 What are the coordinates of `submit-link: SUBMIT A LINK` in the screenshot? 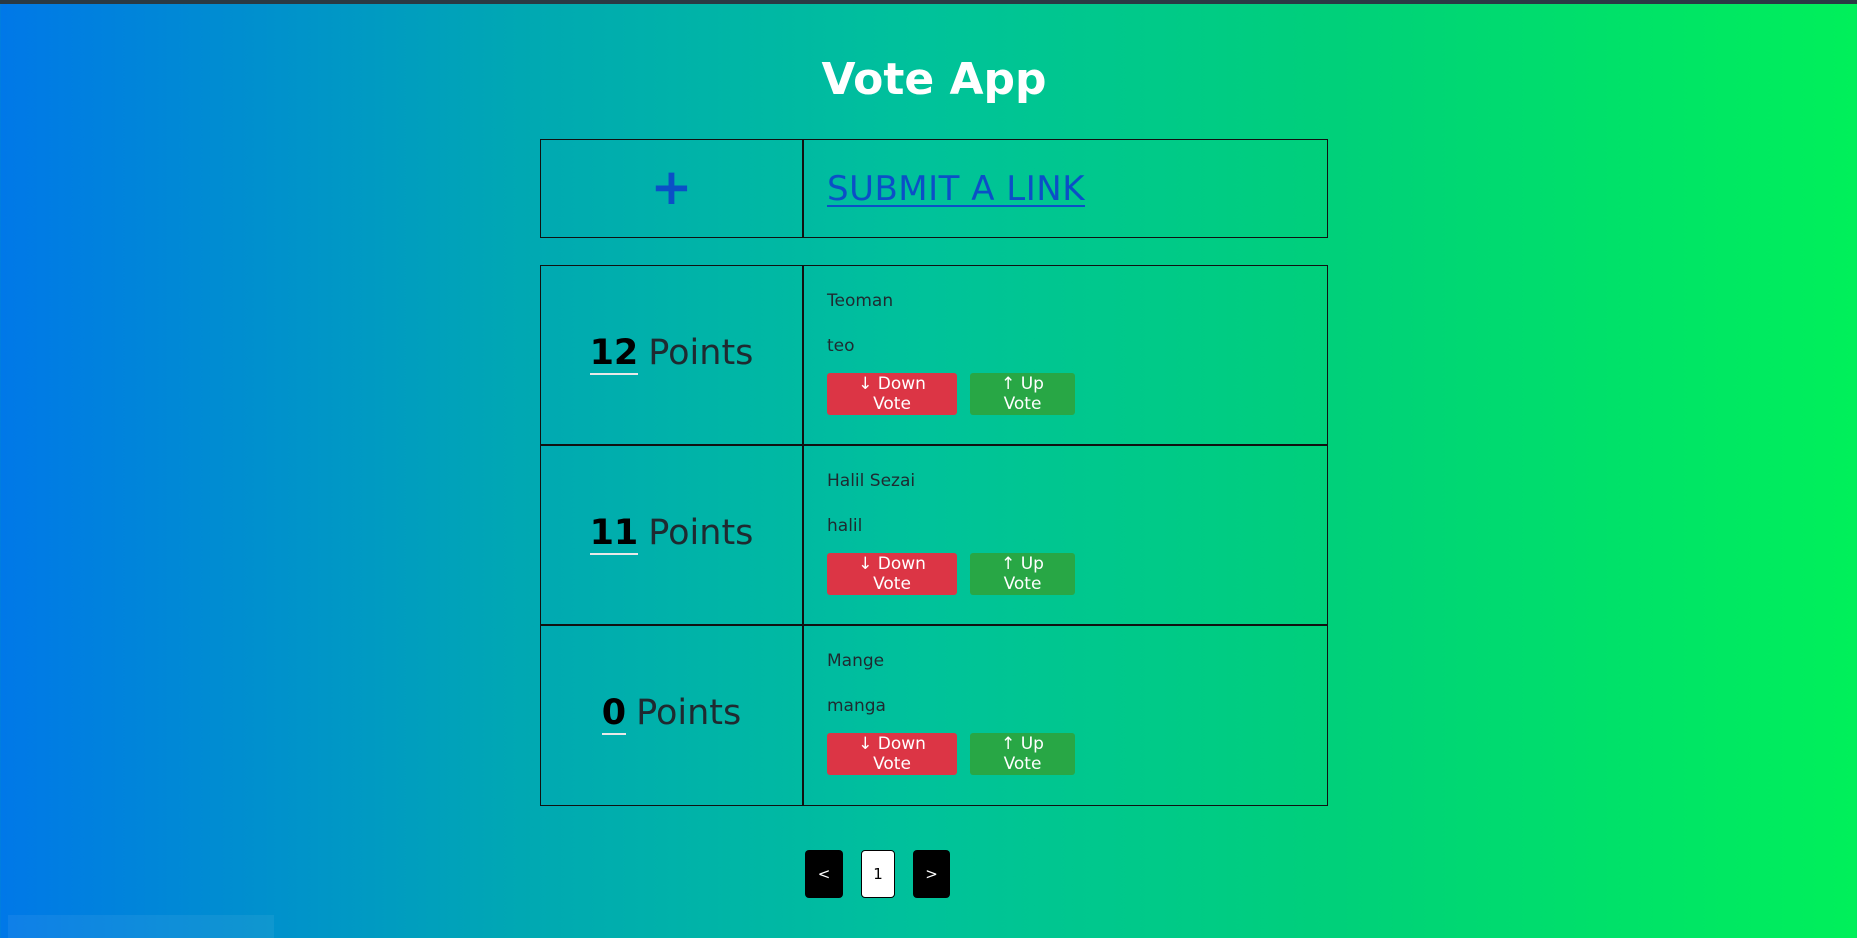 It's located at (956, 189).